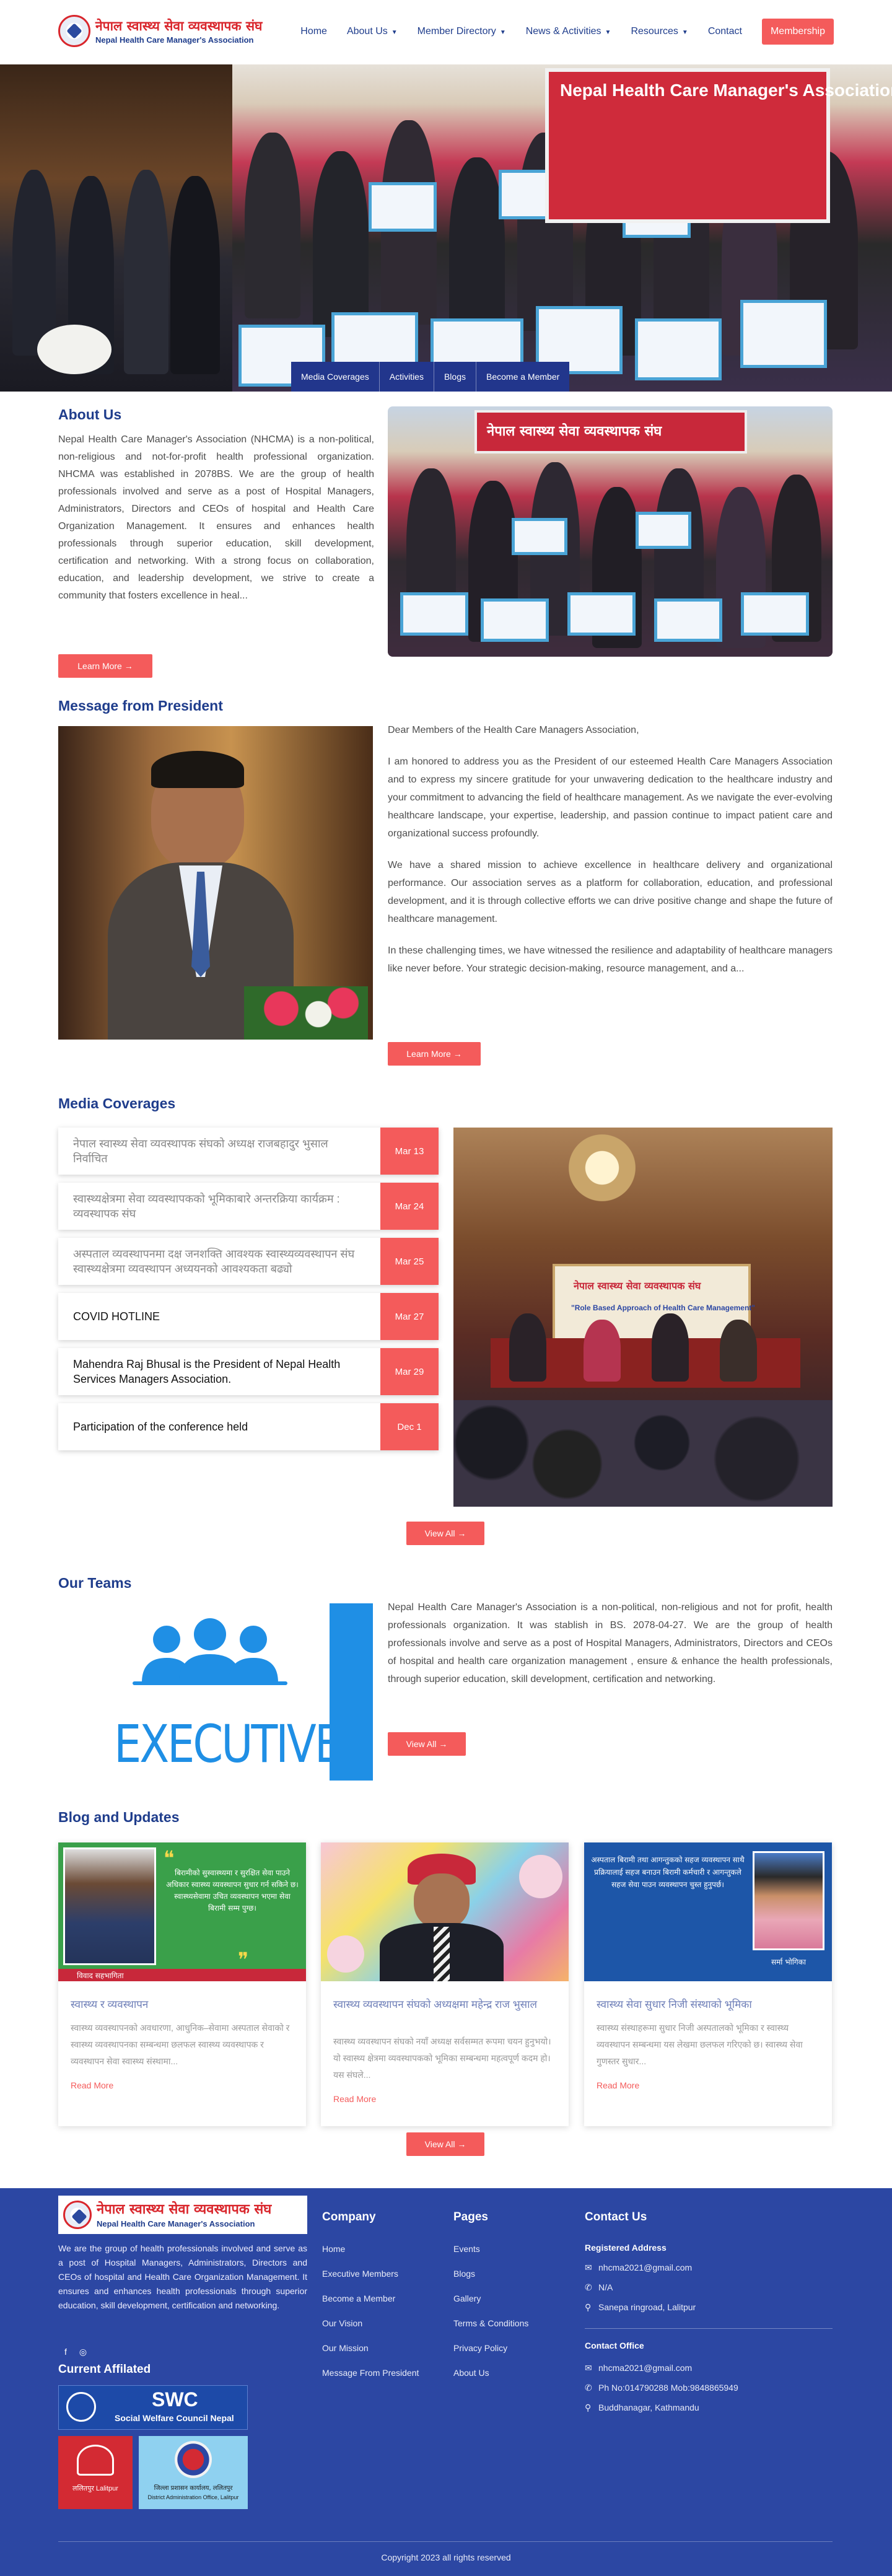 The height and width of the screenshot is (2576, 892). What do you see at coordinates (174, 40) in the screenshot?
I see `logo-english-text: Nepal Health Care Manager's Association` at bounding box center [174, 40].